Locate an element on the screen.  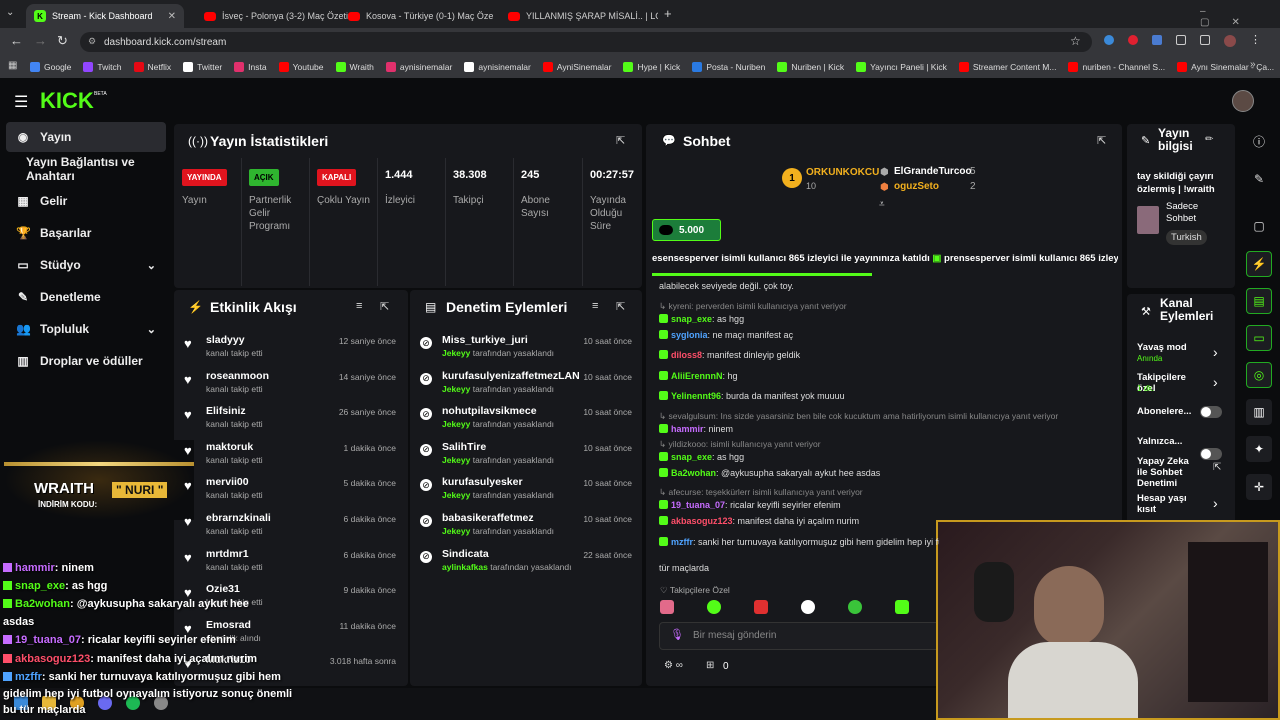
bookmark-item: Hype | Kick is located at coordinates (651, 67).